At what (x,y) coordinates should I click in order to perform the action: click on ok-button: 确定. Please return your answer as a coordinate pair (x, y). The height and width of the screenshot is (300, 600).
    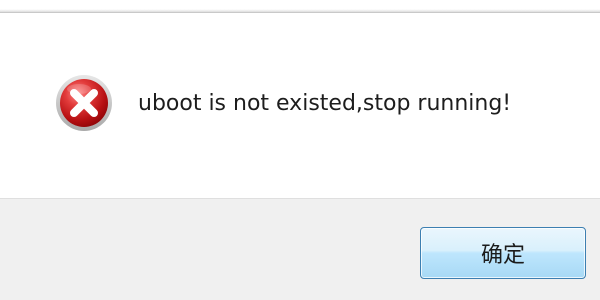
    Looking at the image, I should click on (503, 253).